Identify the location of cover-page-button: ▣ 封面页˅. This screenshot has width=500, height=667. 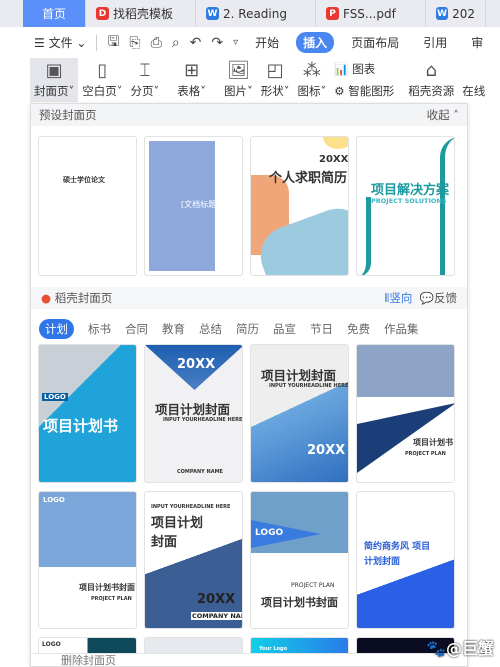
(54, 80).